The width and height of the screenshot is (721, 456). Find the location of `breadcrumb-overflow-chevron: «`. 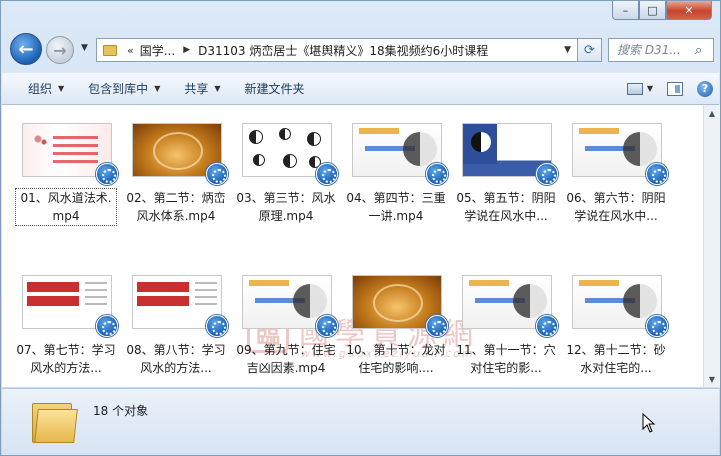

breadcrumb-overflow-chevron: « is located at coordinates (130, 50).